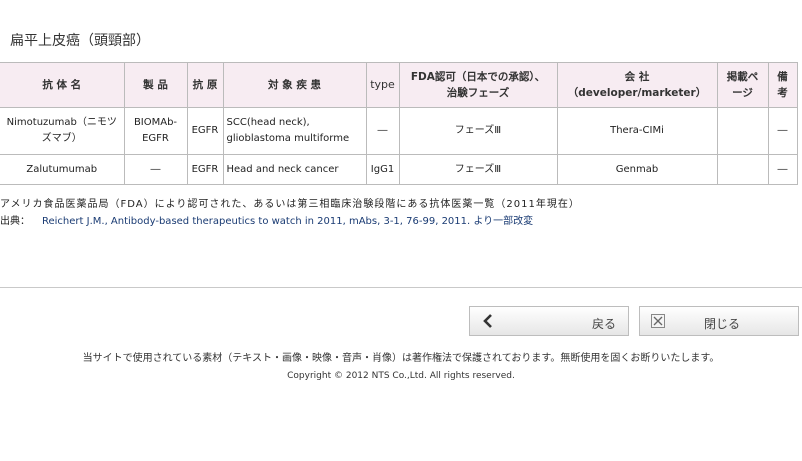 The height and width of the screenshot is (461, 802). I want to click on header-antigen: 抗 原, so click(205, 85).